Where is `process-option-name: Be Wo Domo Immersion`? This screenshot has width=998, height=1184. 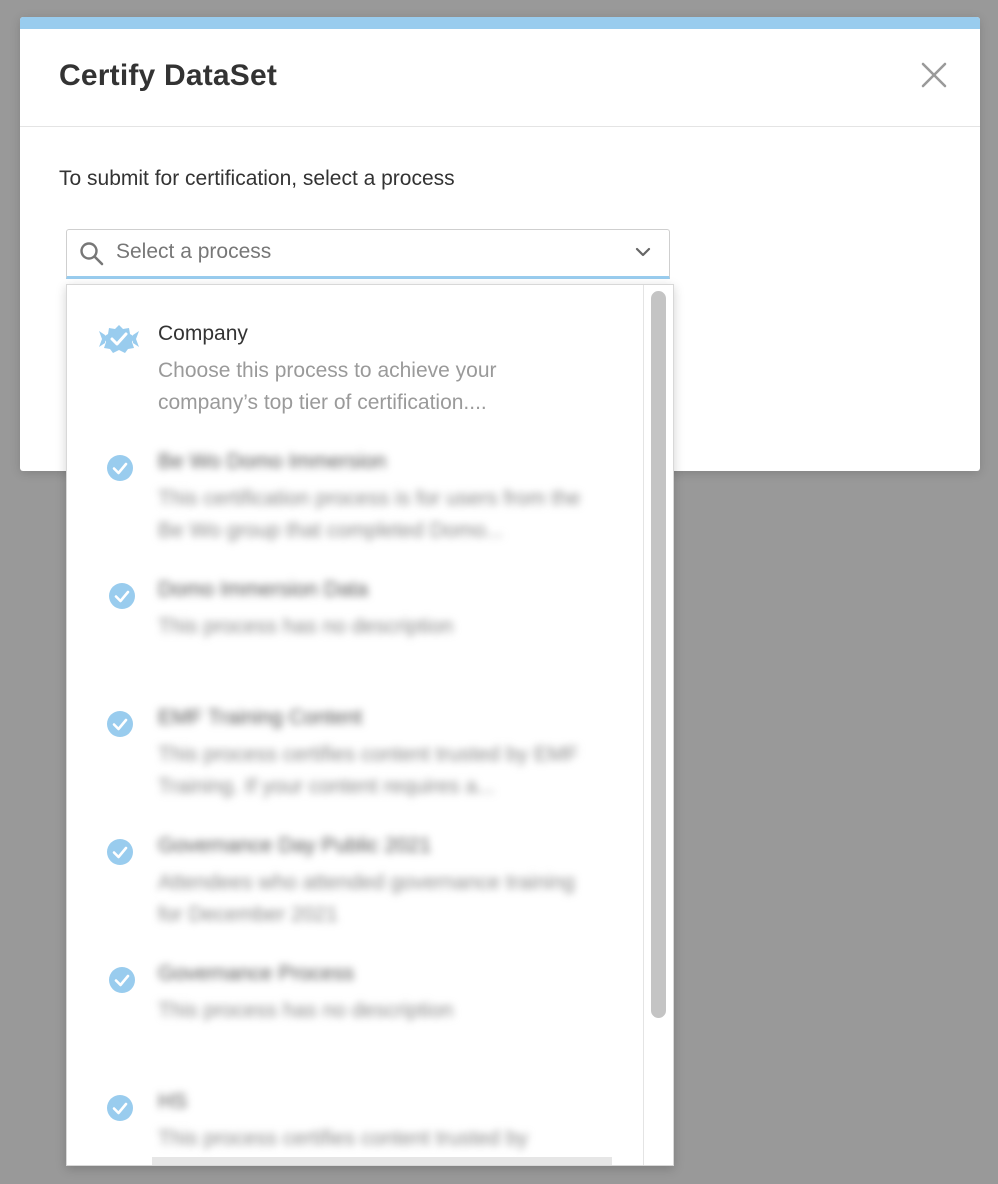
process-option-name: Be Wo Domo Immersion is located at coordinates (272, 461).